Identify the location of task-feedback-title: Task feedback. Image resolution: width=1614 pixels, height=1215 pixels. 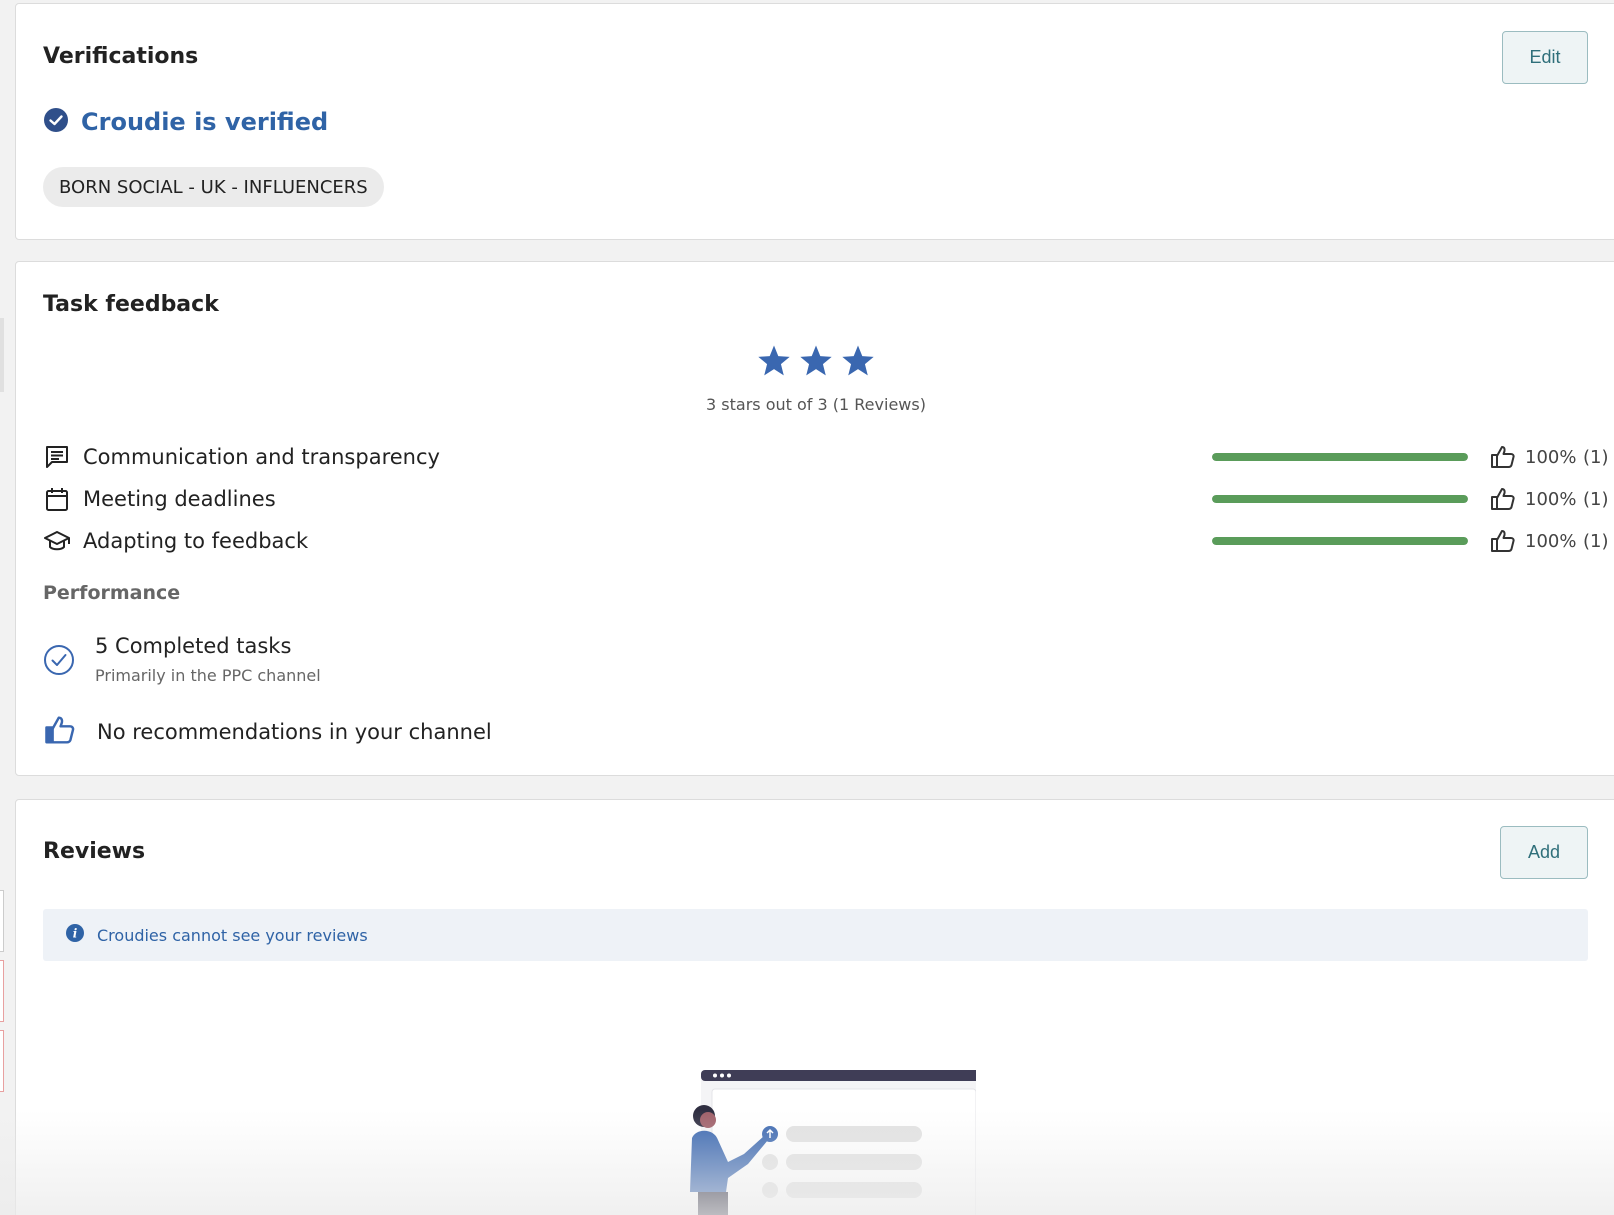
(131, 304).